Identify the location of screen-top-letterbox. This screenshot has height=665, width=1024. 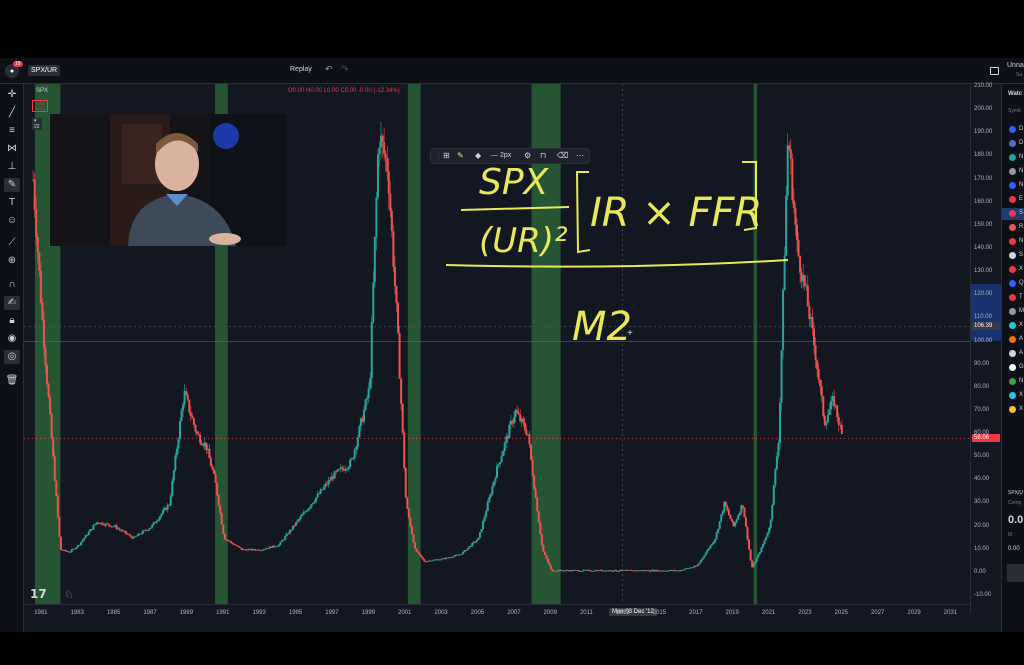
(512, 29).